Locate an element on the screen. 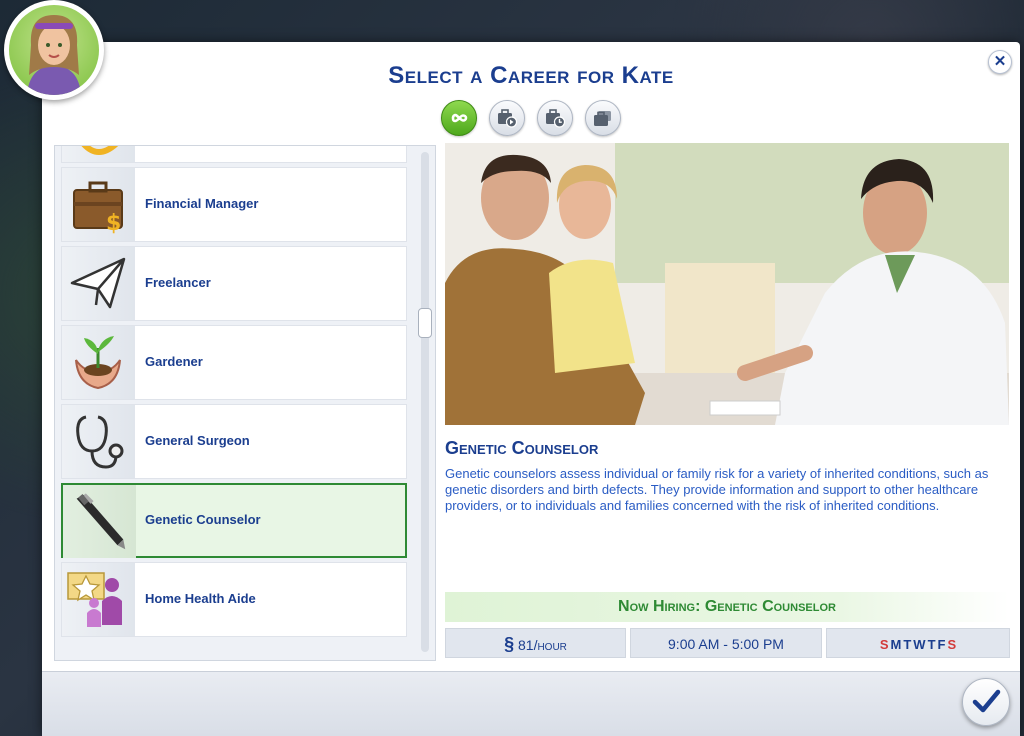 The width and height of the screenshot is (1024, 736). tab-full-time is located at coordinates (507, 118).